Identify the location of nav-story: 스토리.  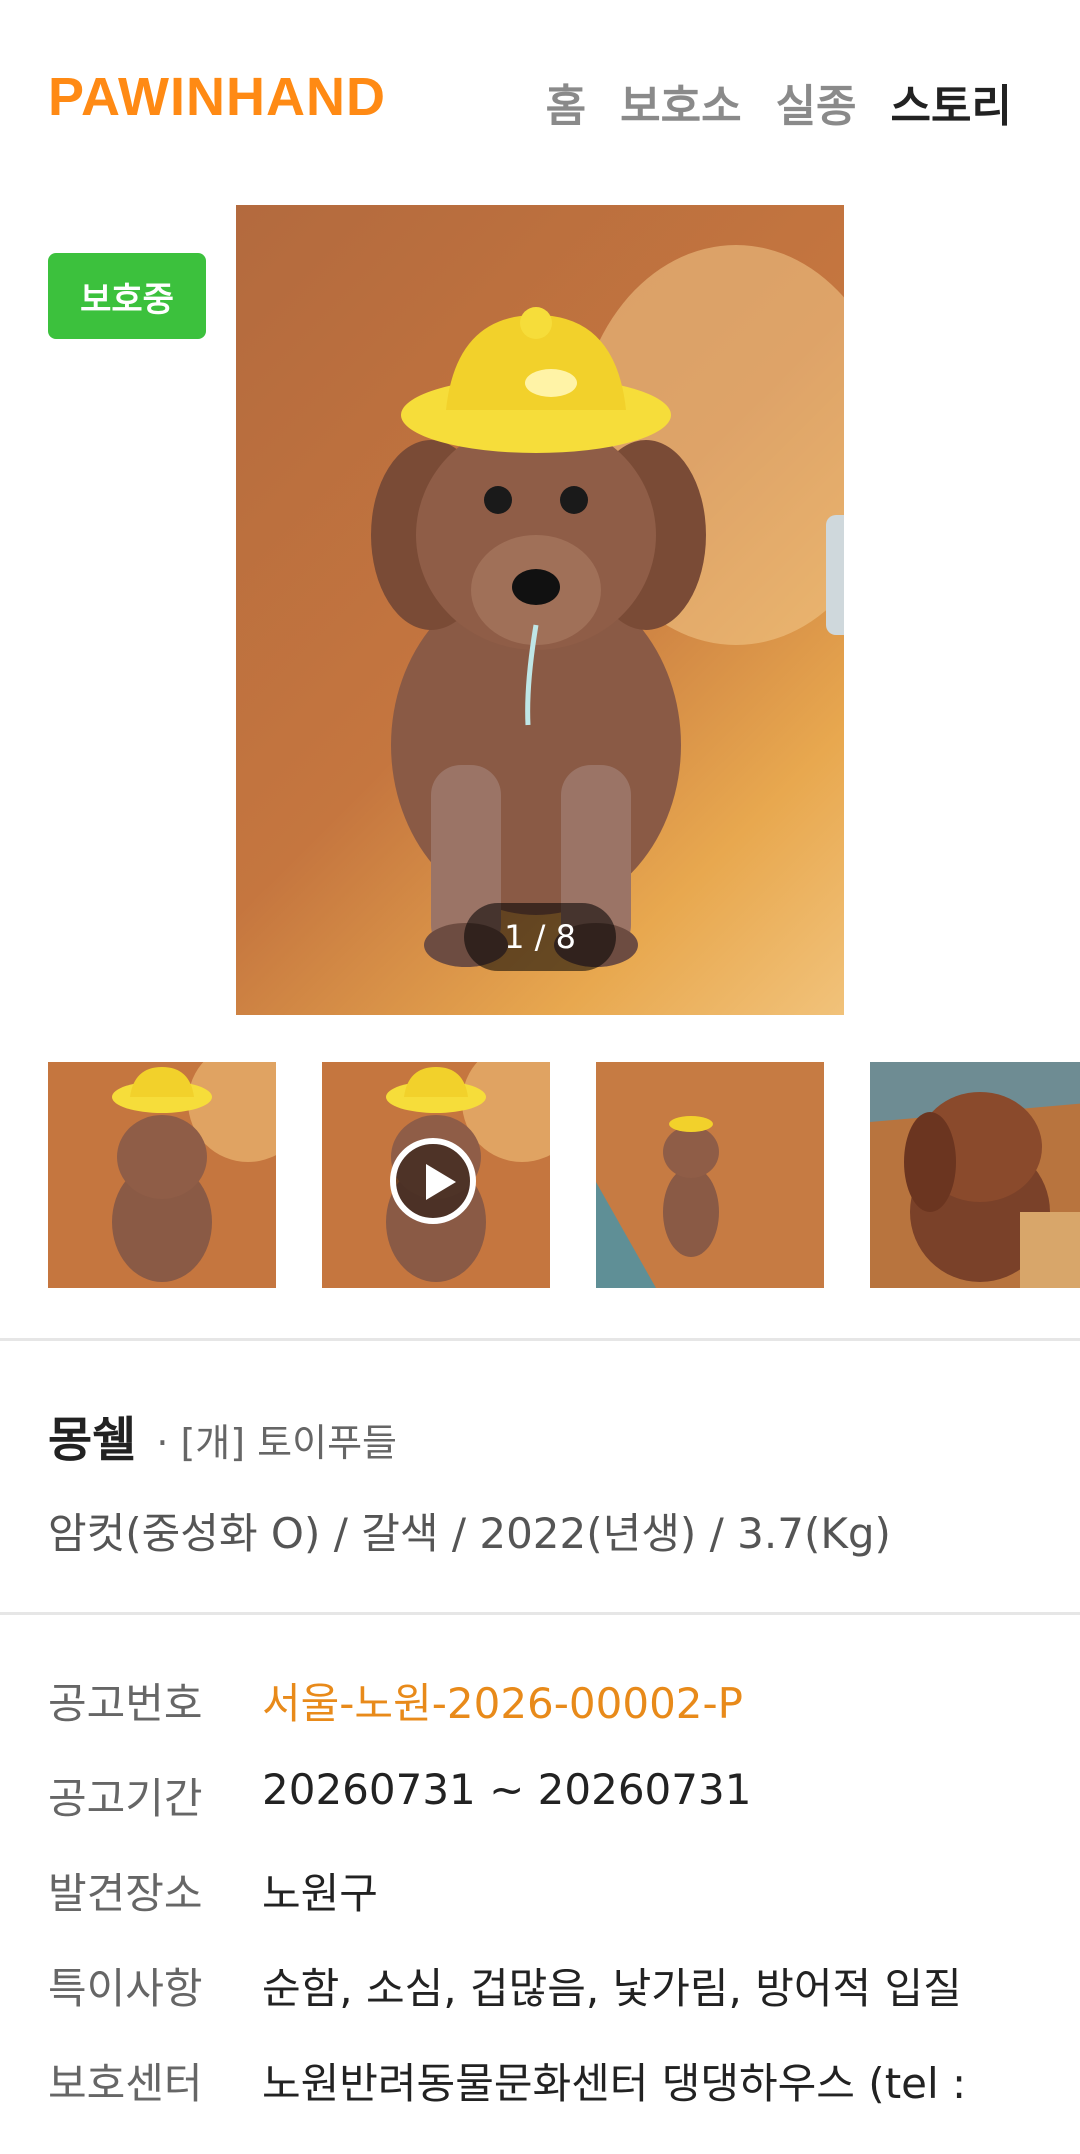
(951, 102).